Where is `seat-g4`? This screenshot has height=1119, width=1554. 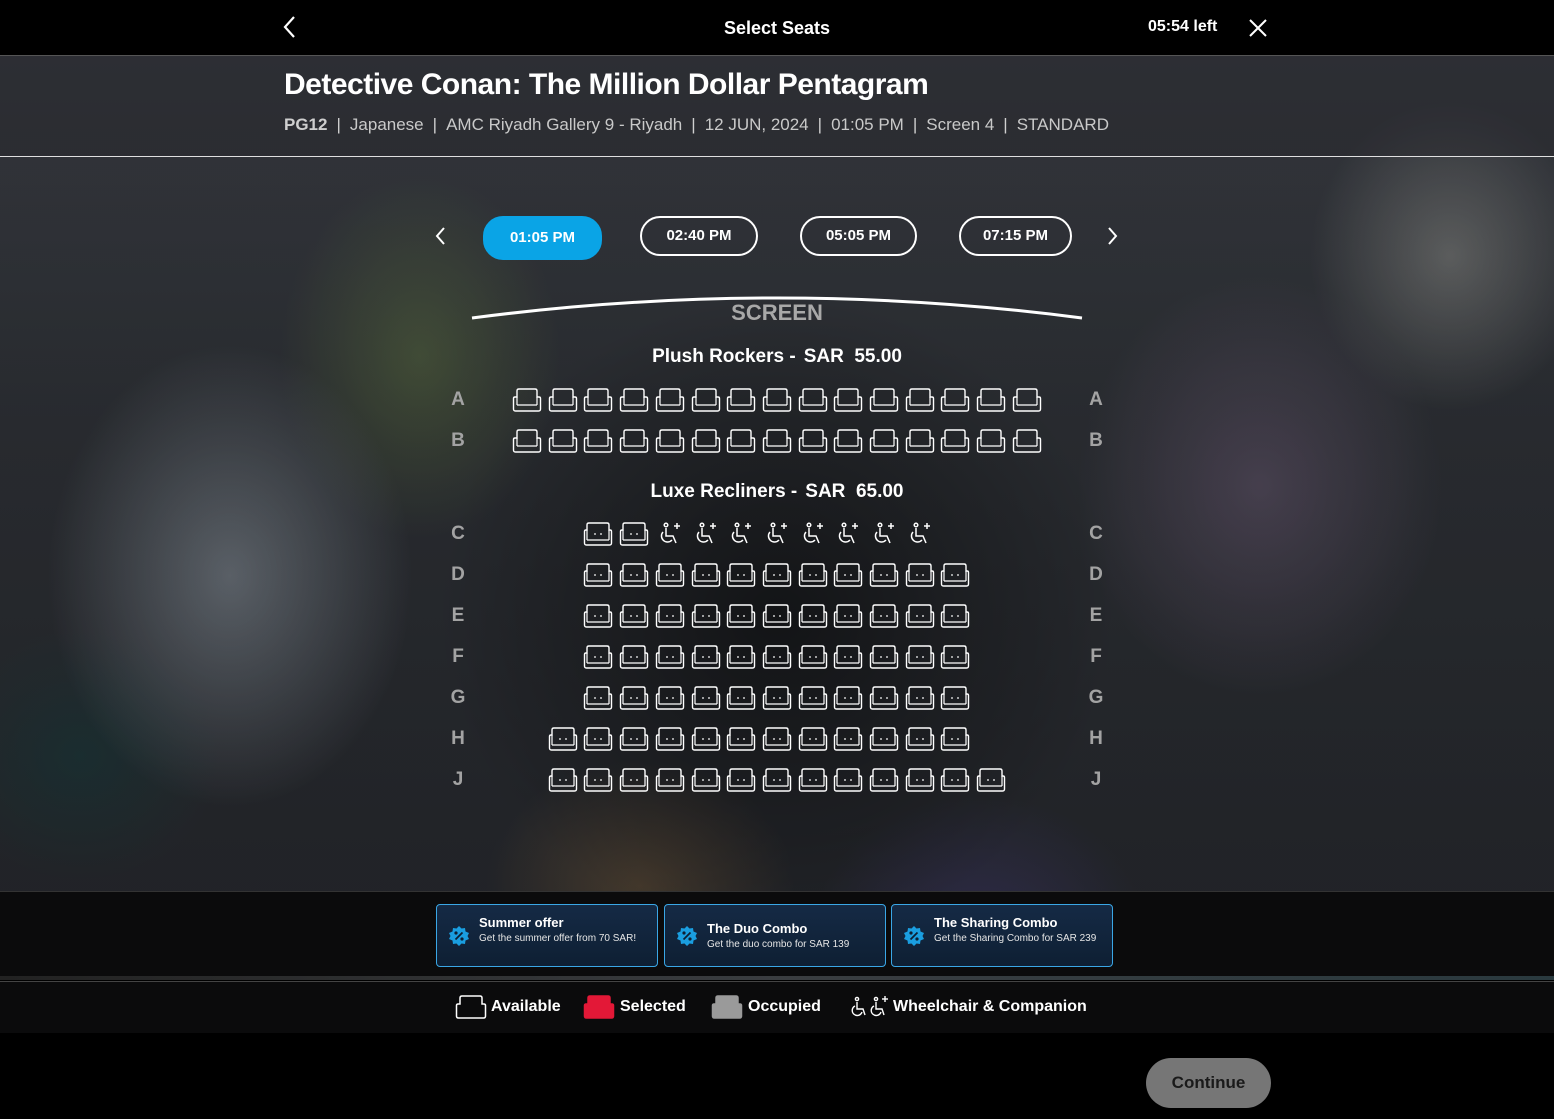 seat-g4 is located at coordinates (706, 698).